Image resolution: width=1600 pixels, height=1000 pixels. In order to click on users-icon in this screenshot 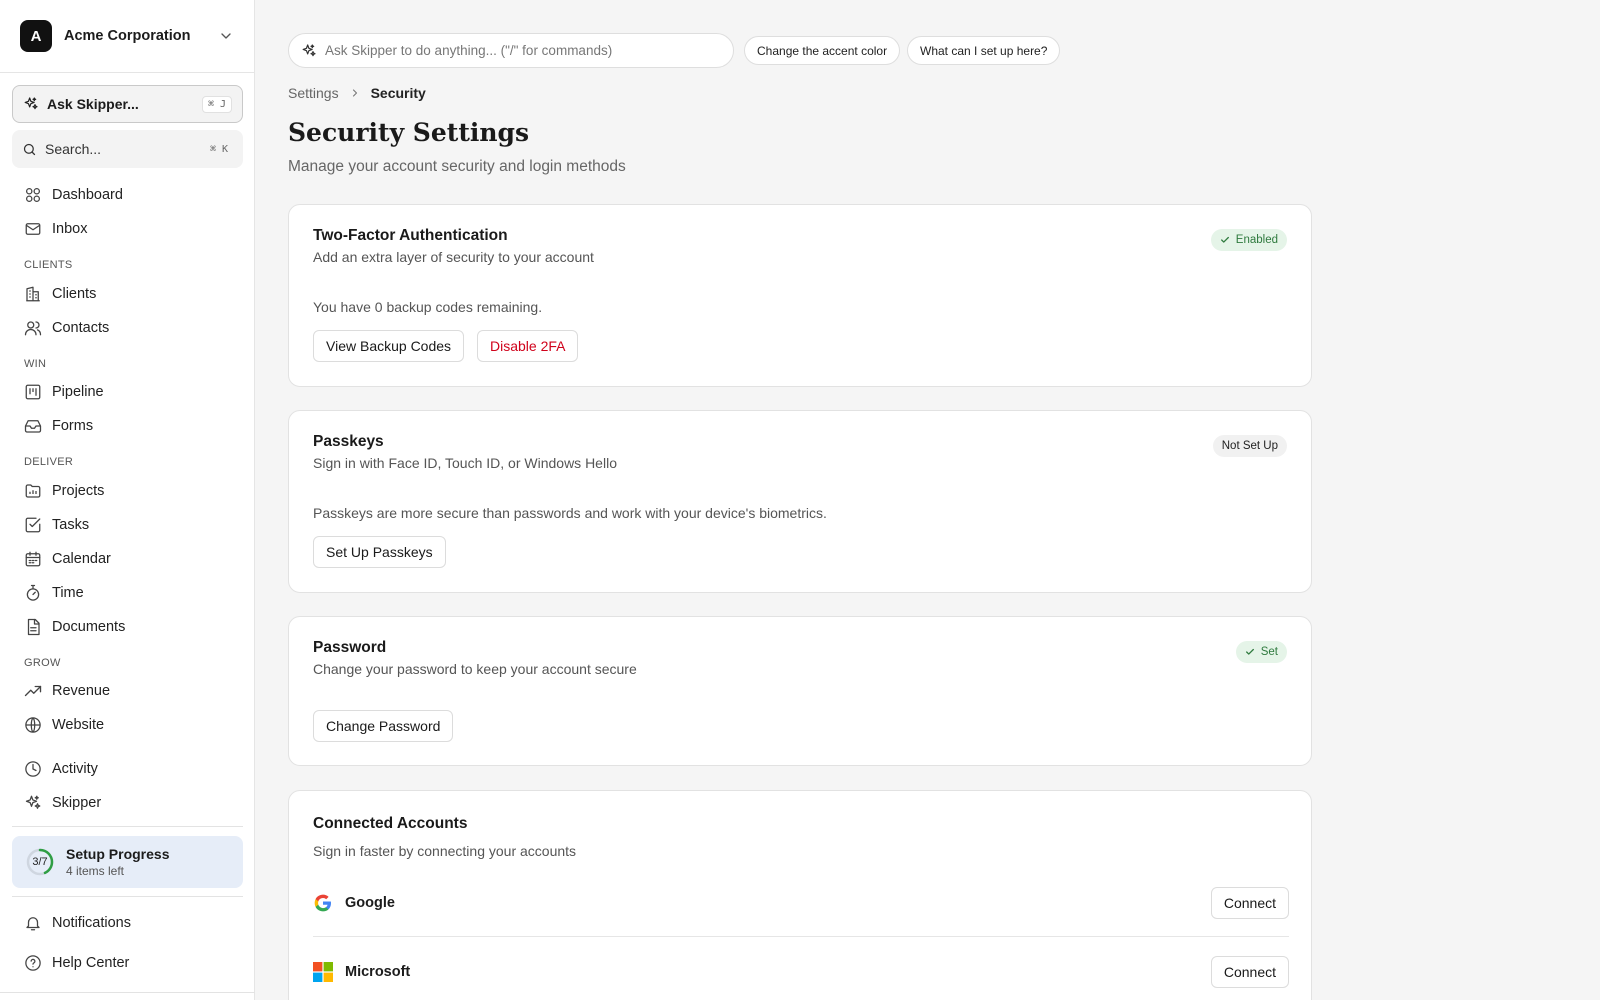, I will do `click(38, 328)`.